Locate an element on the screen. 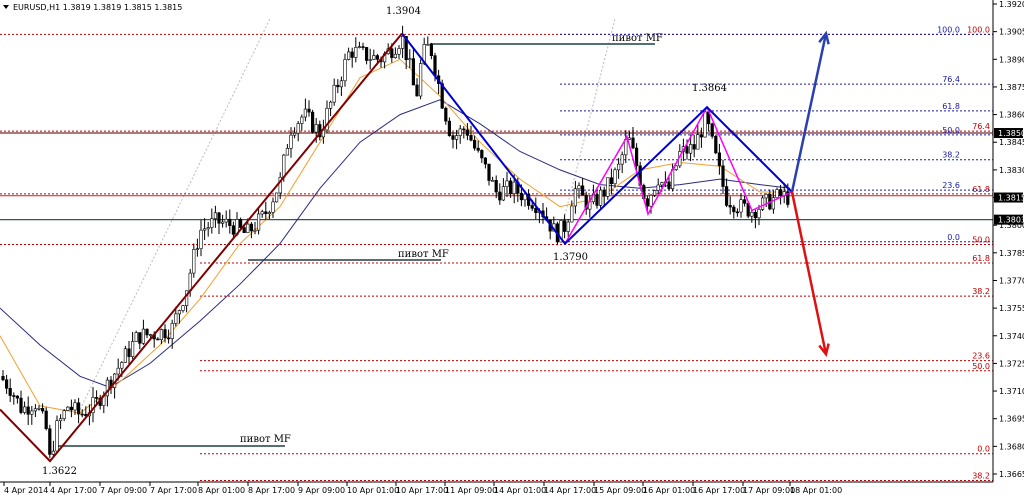 This screenshot has height=495, width=1024. price-tag-label: 1.3815 is located at coordinates (1011, 198).